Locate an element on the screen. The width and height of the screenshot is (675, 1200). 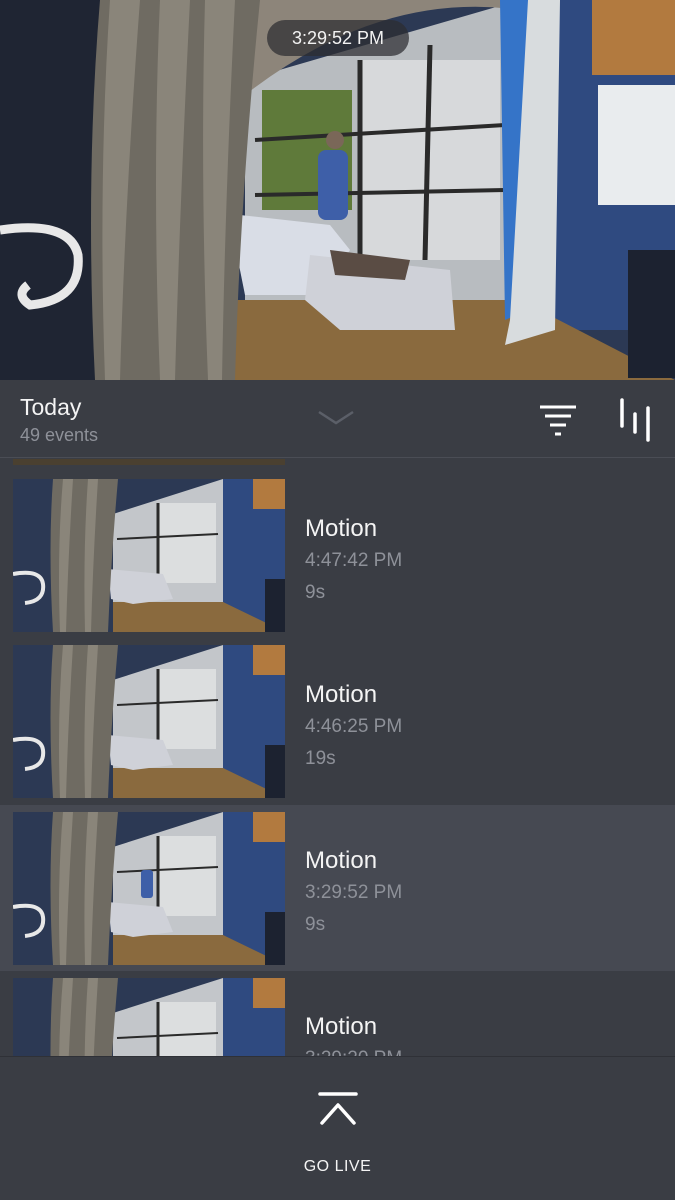
go-live-bar: GO LIVE is located at coordinates (337, 1128).